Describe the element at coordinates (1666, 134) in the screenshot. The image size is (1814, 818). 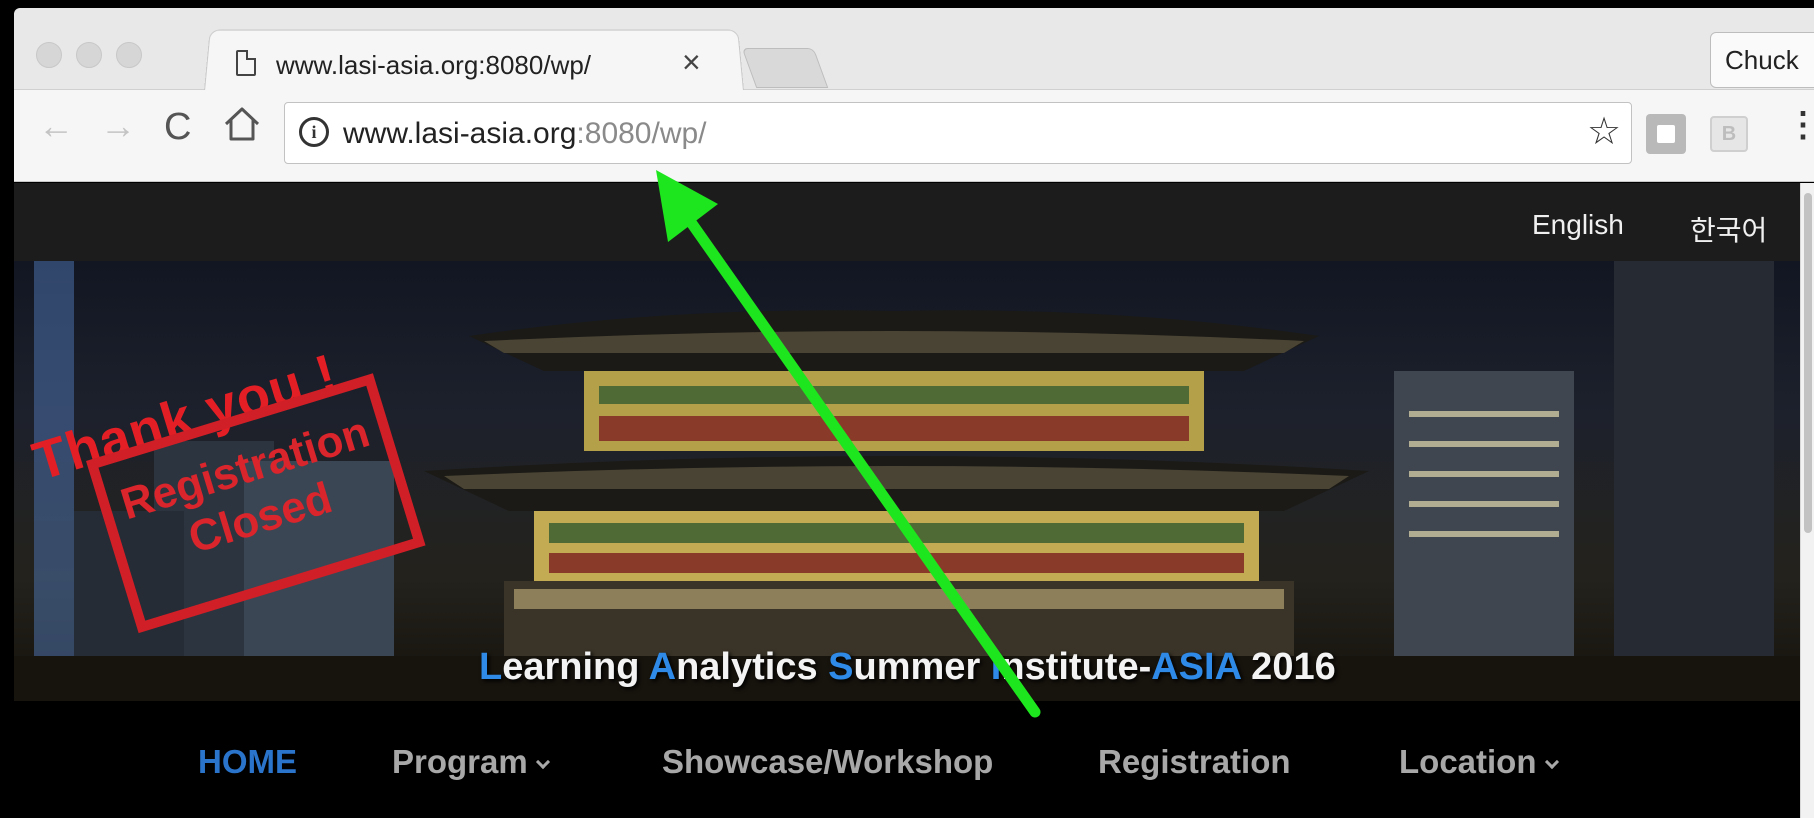
I see `extension-icon` at that location.